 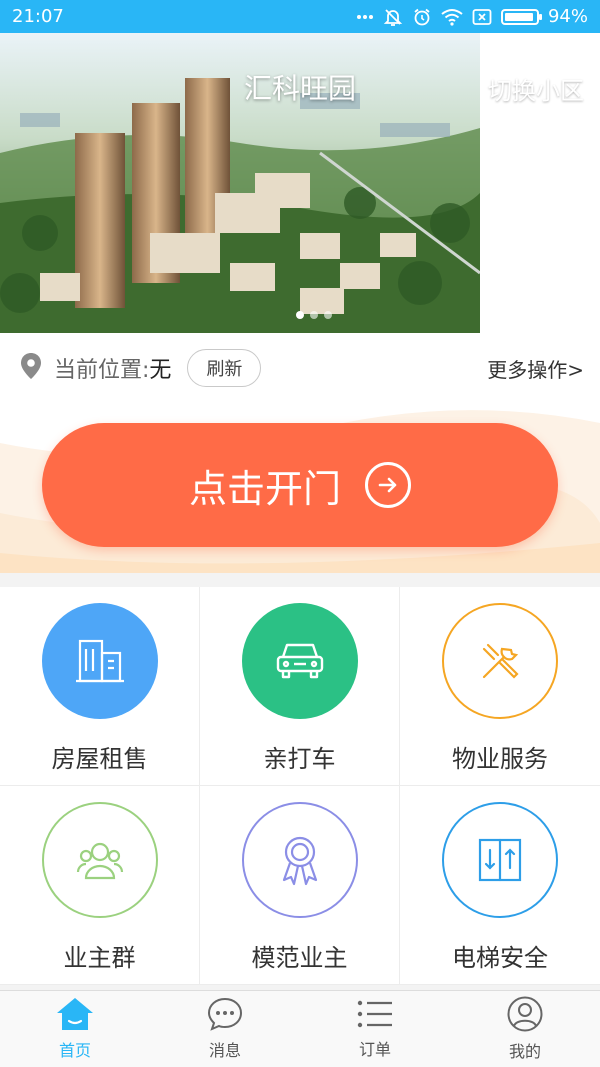 What do you see at coordinates (375, 1016) in the screenshot?
I see `list-icon` at bounding box center [375, 1016].